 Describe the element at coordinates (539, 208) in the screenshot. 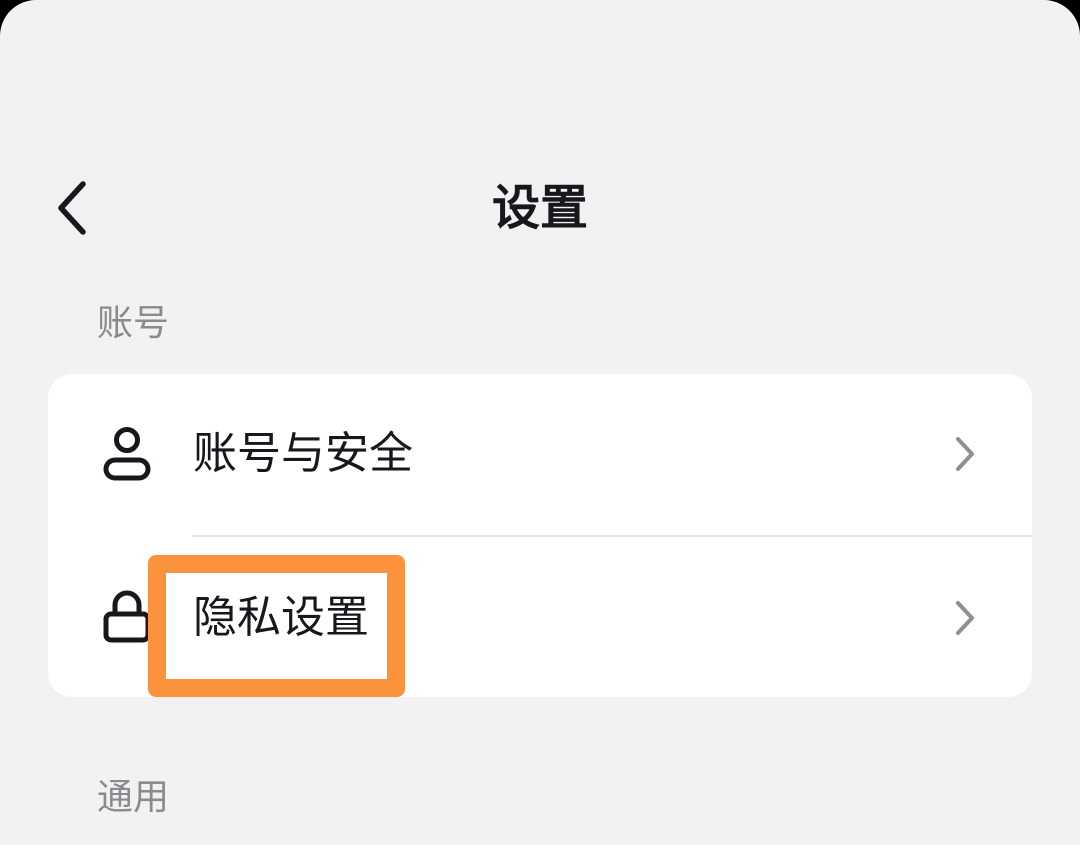

I see `page-title: 设置` at that location.